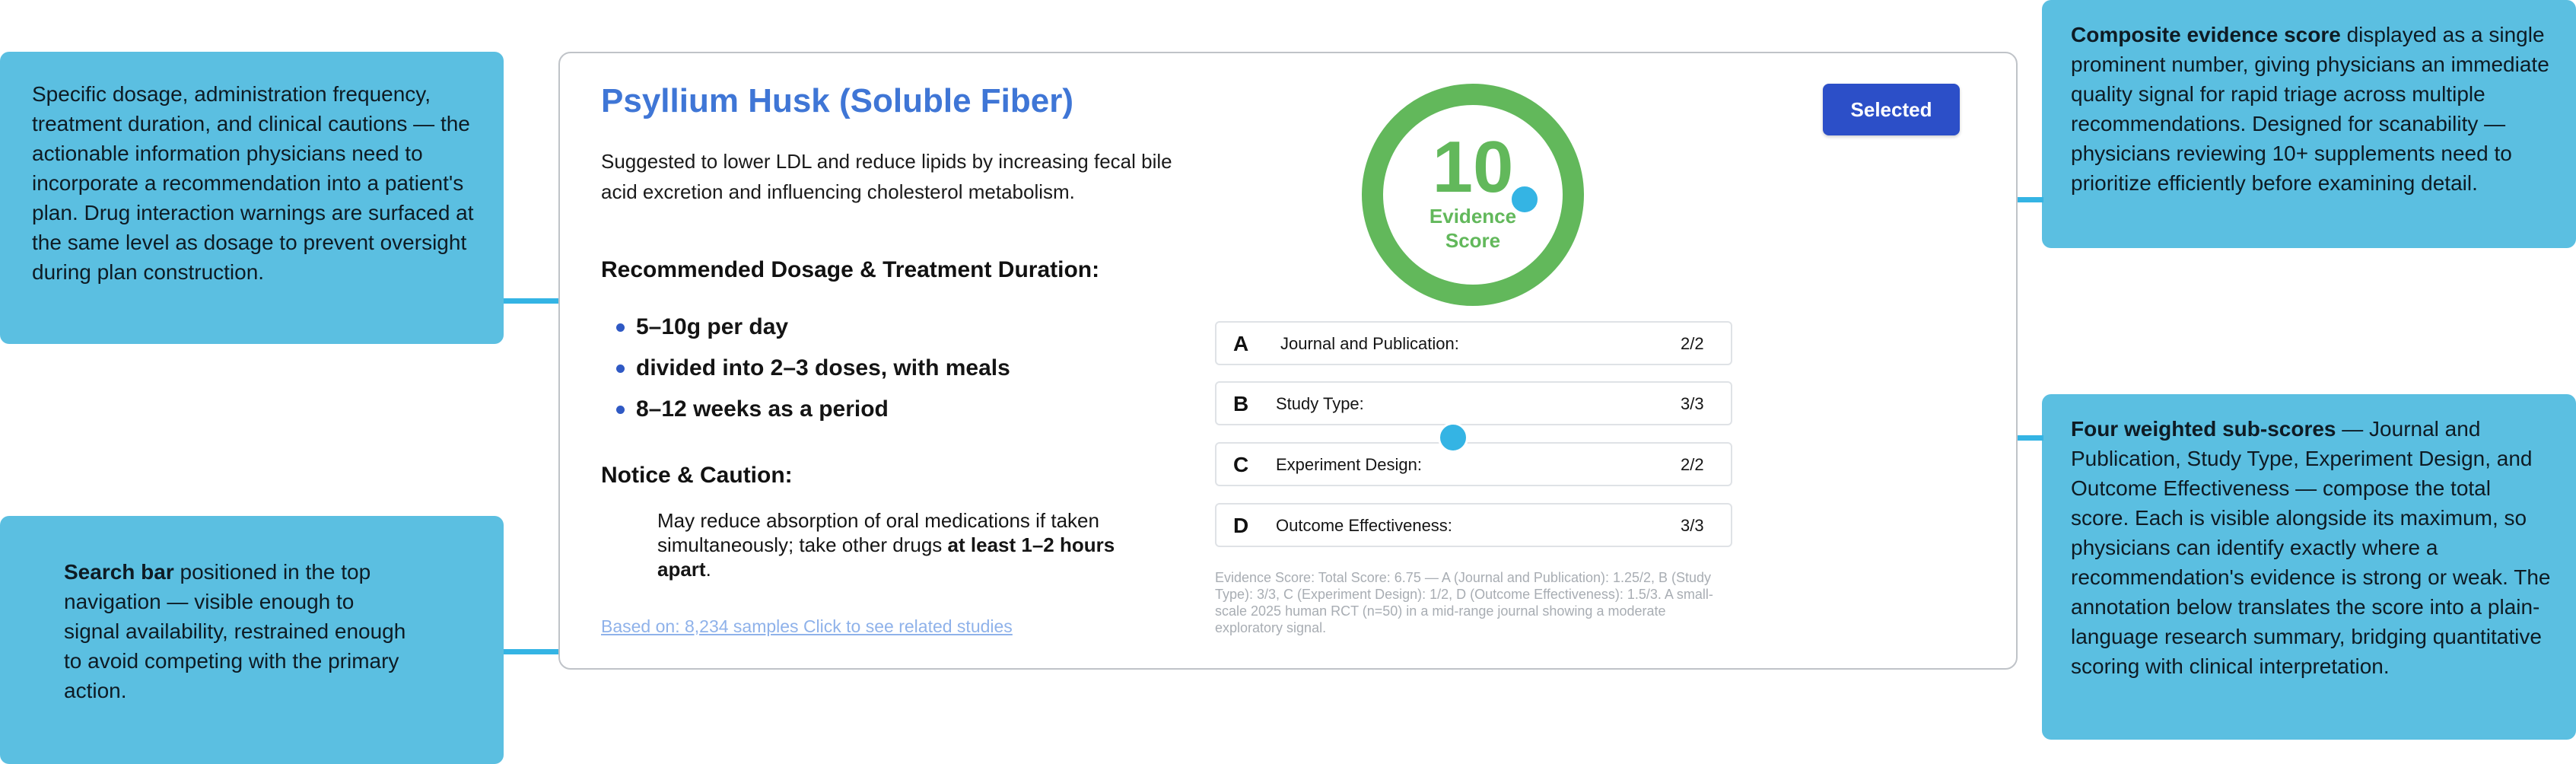 This screenshot has height=764, width=2576. Describe the element at coordinates (1453, 438) in the screenshot. I see `subscore-connector-dot` at that location.